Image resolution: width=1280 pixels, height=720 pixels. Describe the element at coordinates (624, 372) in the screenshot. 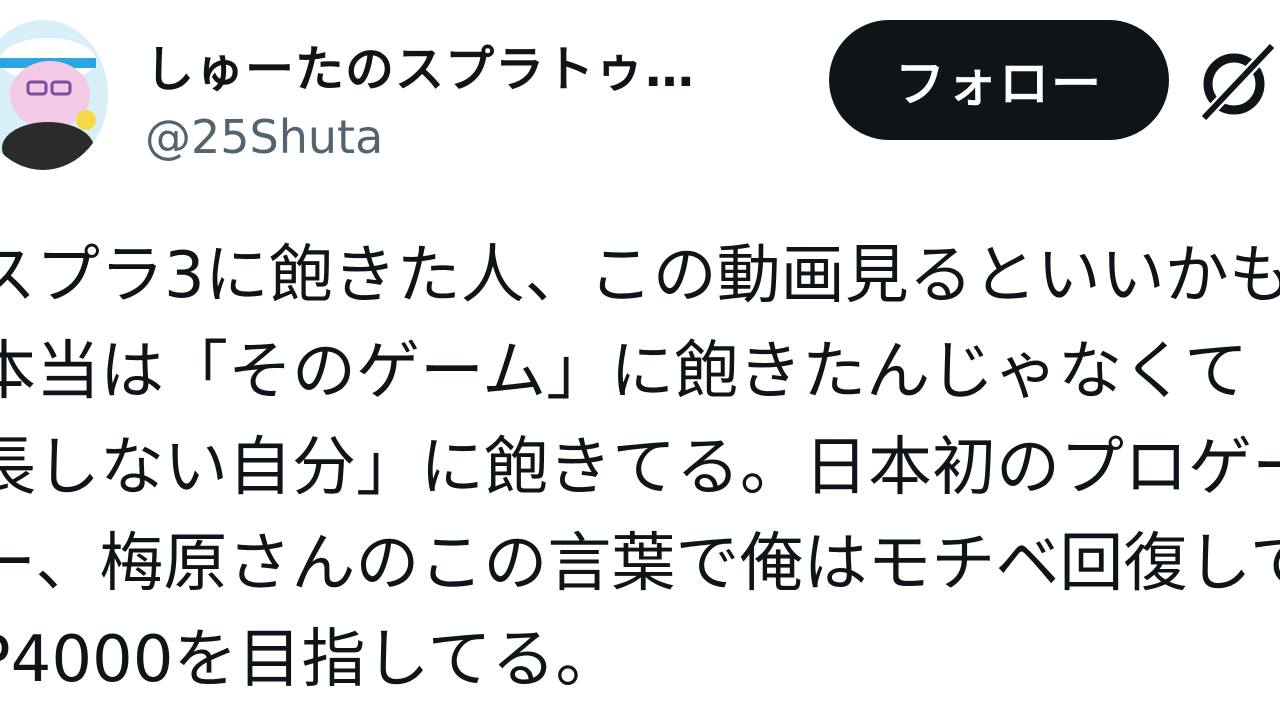

I see `tweet-line: 本当は「そのゲーム」に飽きたんじゃなくて` at that location.